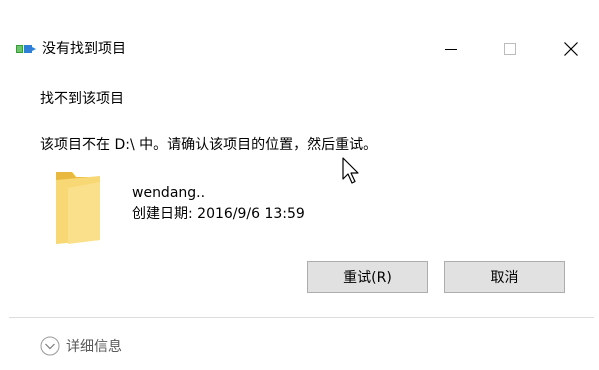 The image size is (599, 370). I want to click on folder-move-icon, so click(26, 49).